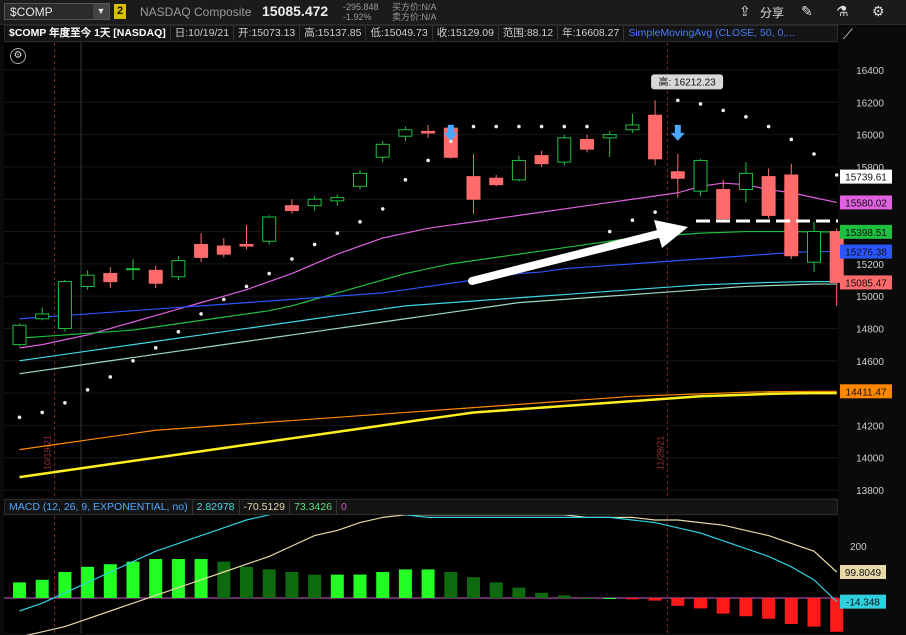 Image resolution: width=906 pixels, height=635 pixels. I want to click on y-tick-label: 16000, so click(870, 136).